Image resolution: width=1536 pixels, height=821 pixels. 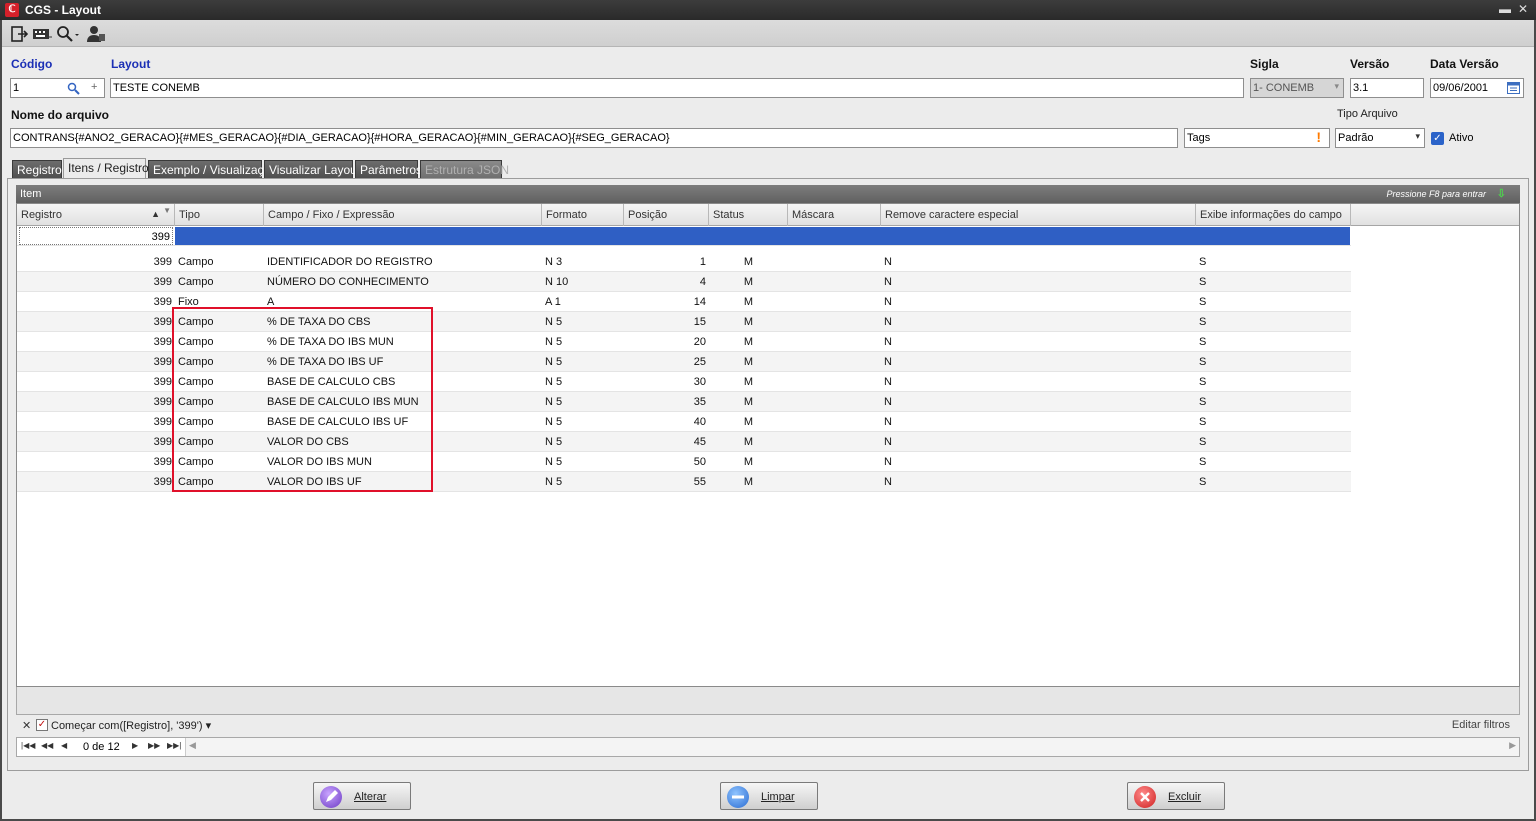 What do you see at coordinates (1297, 88) in the screenshot?
I see `sigla-select: 1- CONEMB ▾` at bounding box center [1297, 88].